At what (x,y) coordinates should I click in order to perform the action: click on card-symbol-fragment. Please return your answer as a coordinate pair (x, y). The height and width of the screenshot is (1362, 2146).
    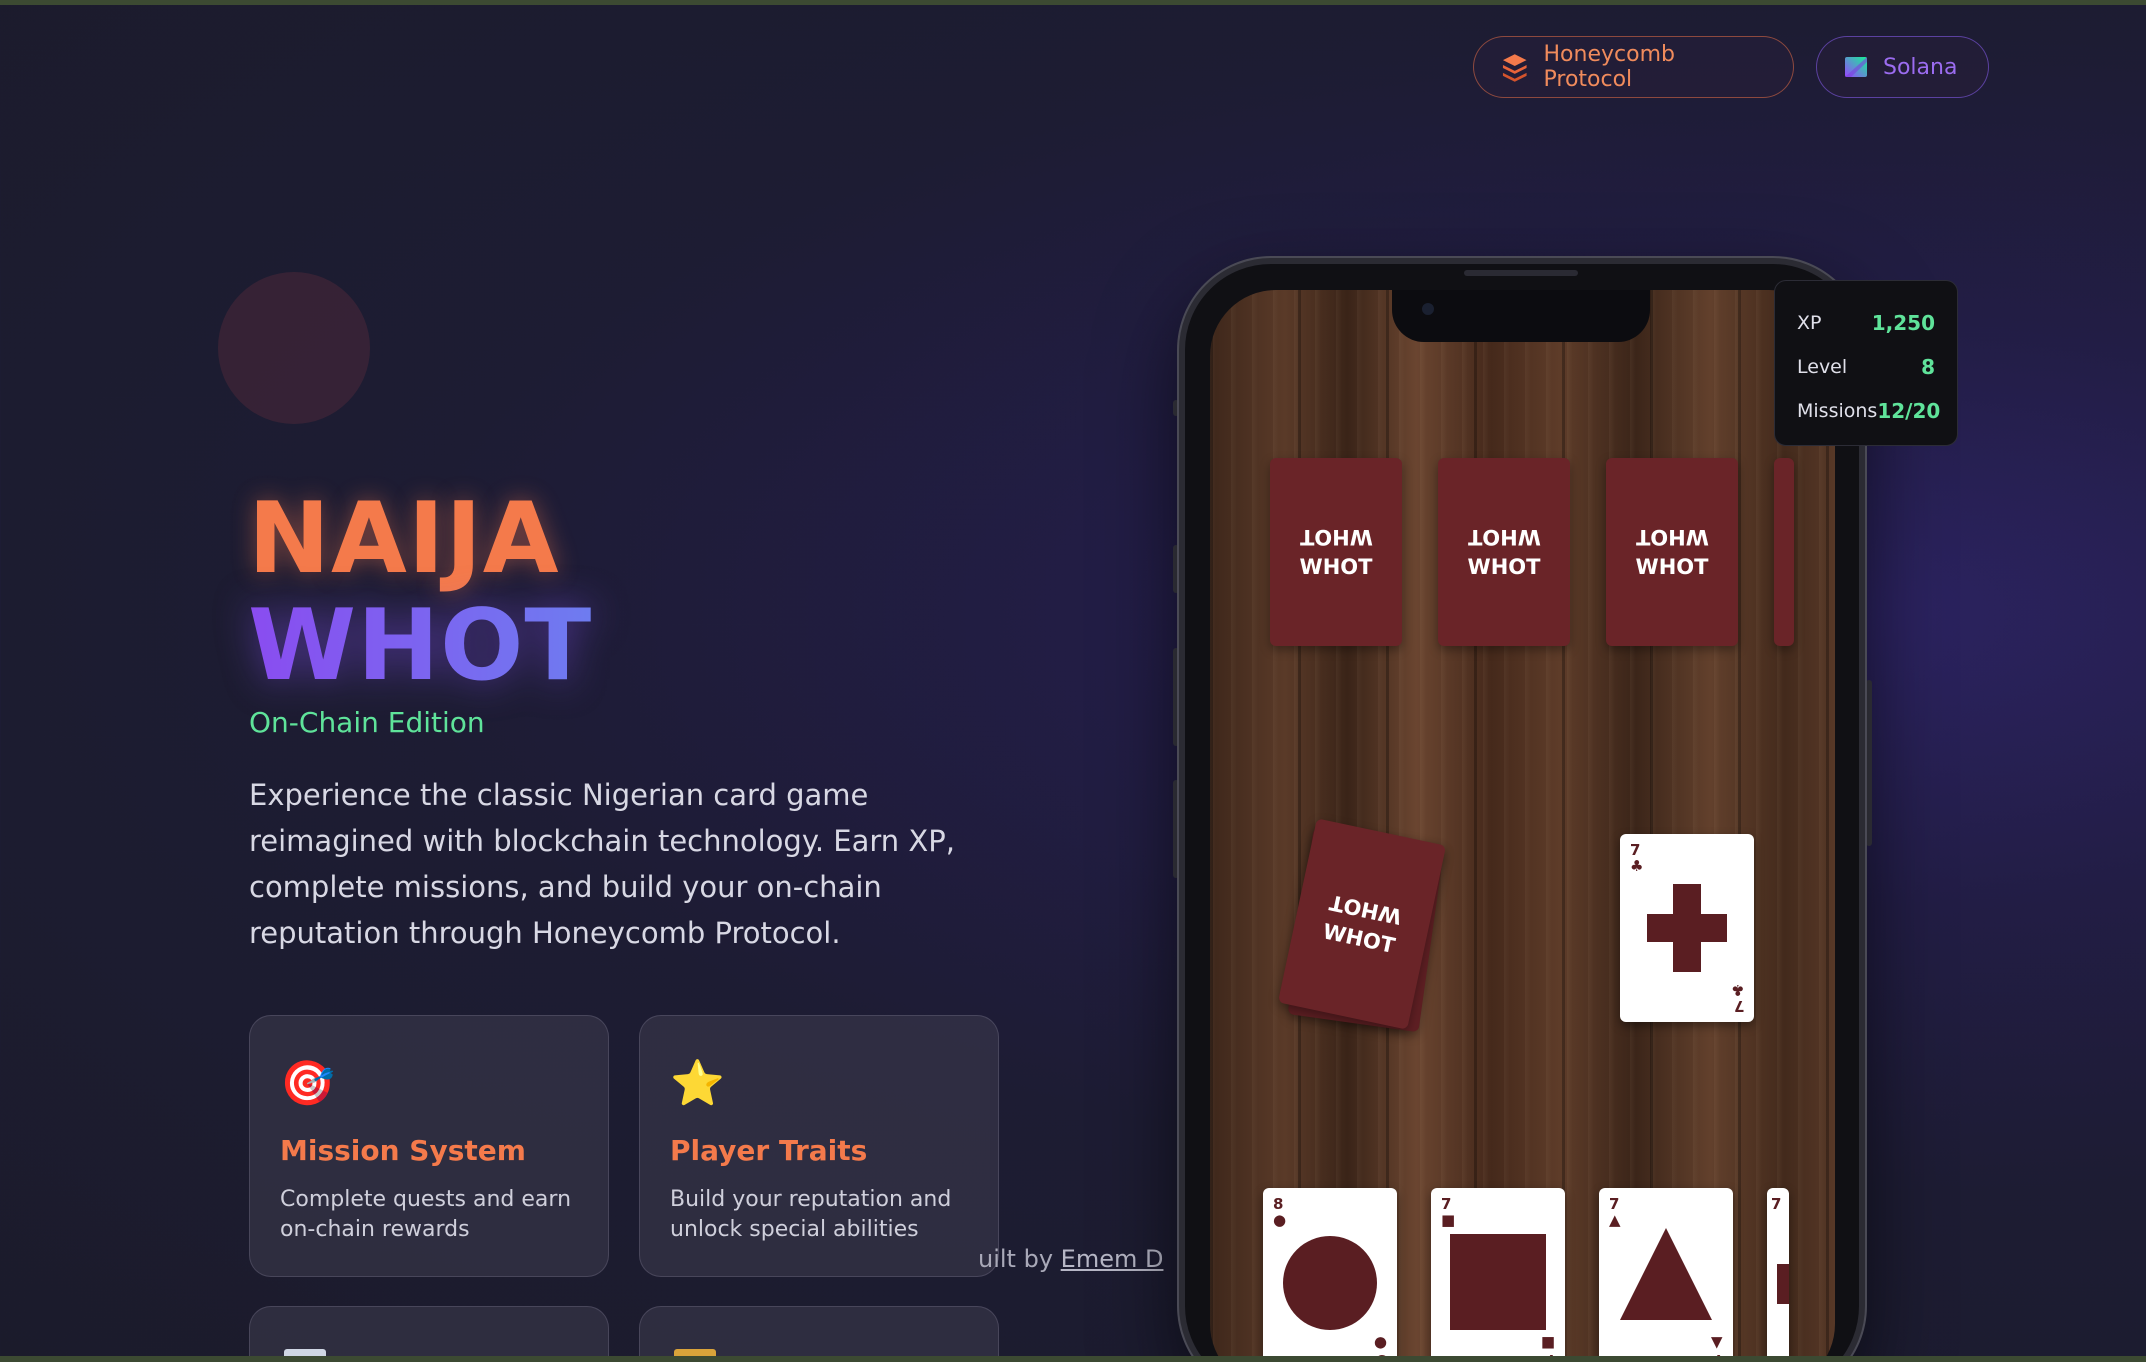
    Looking at the image, I should click on (1783, 1284).